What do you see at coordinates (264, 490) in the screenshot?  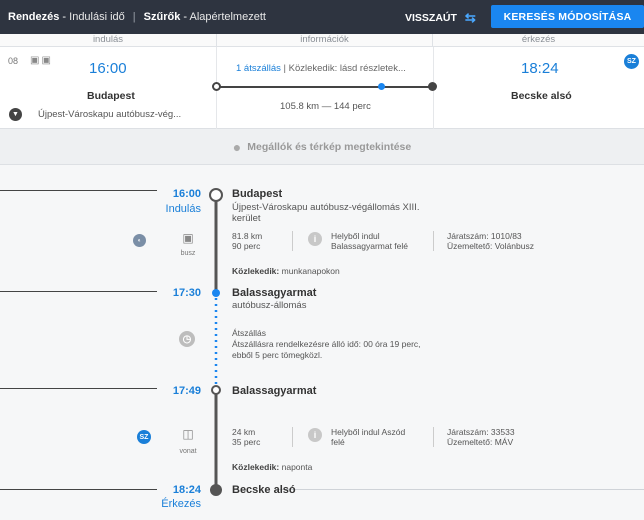 I see `stop-name: Becske alsó` at bounding box center [264, 490].